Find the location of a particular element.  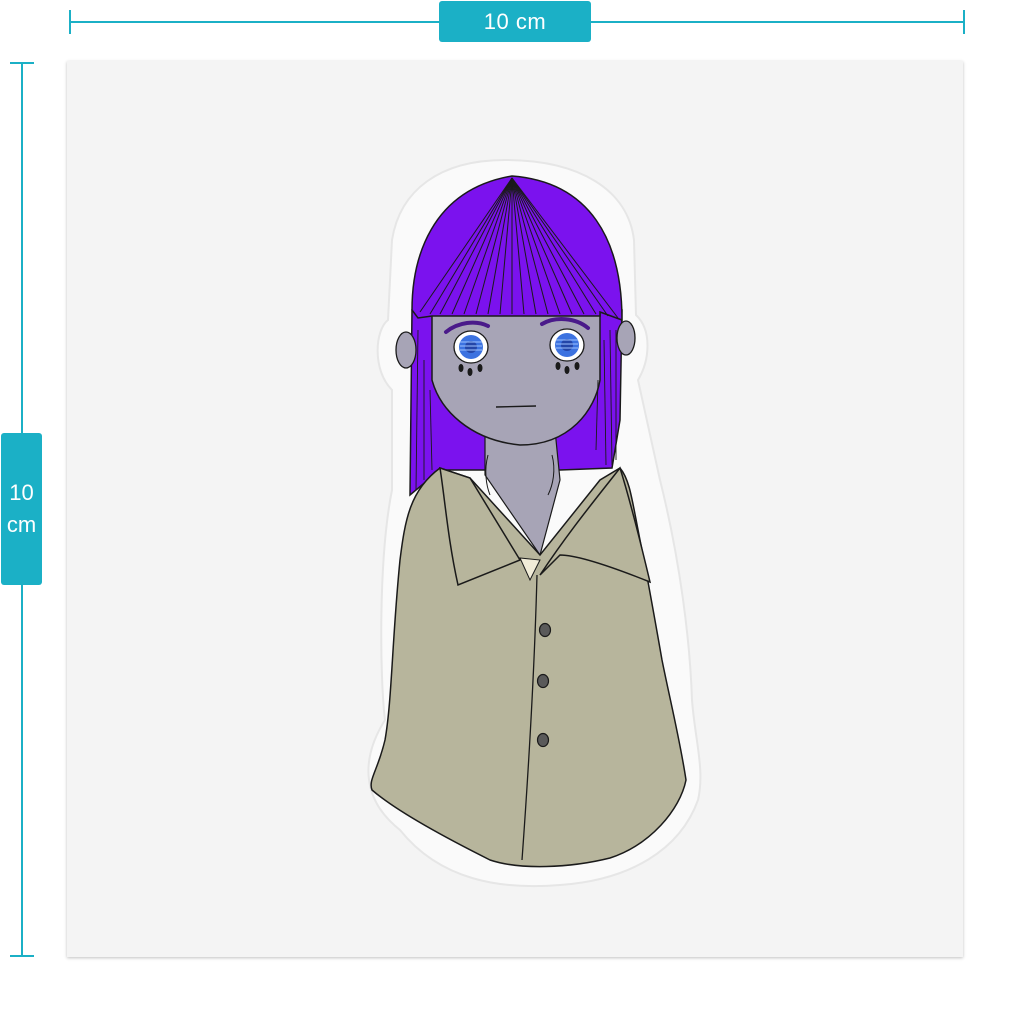

mouth is located at coordinates (516, 406).